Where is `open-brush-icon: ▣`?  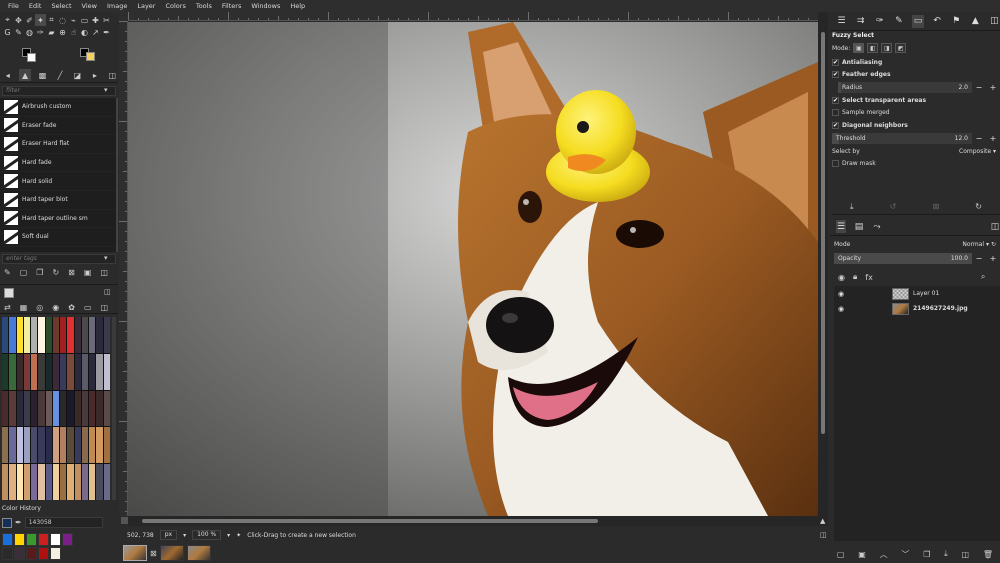 open-brush-icon: ▣ is located at coordinates (88, 272).